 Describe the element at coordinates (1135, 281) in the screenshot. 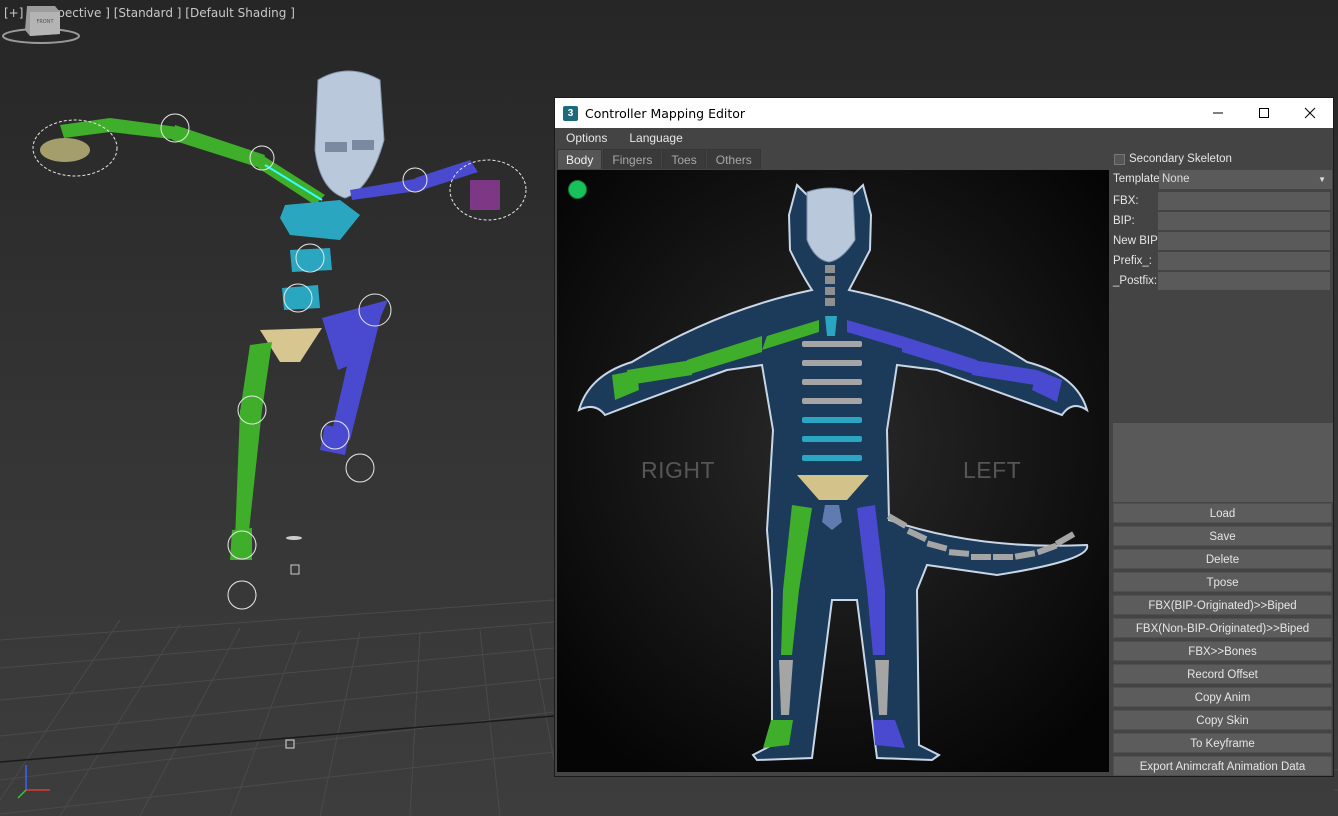

I see `postfix-label: _Postfix:` at that location.